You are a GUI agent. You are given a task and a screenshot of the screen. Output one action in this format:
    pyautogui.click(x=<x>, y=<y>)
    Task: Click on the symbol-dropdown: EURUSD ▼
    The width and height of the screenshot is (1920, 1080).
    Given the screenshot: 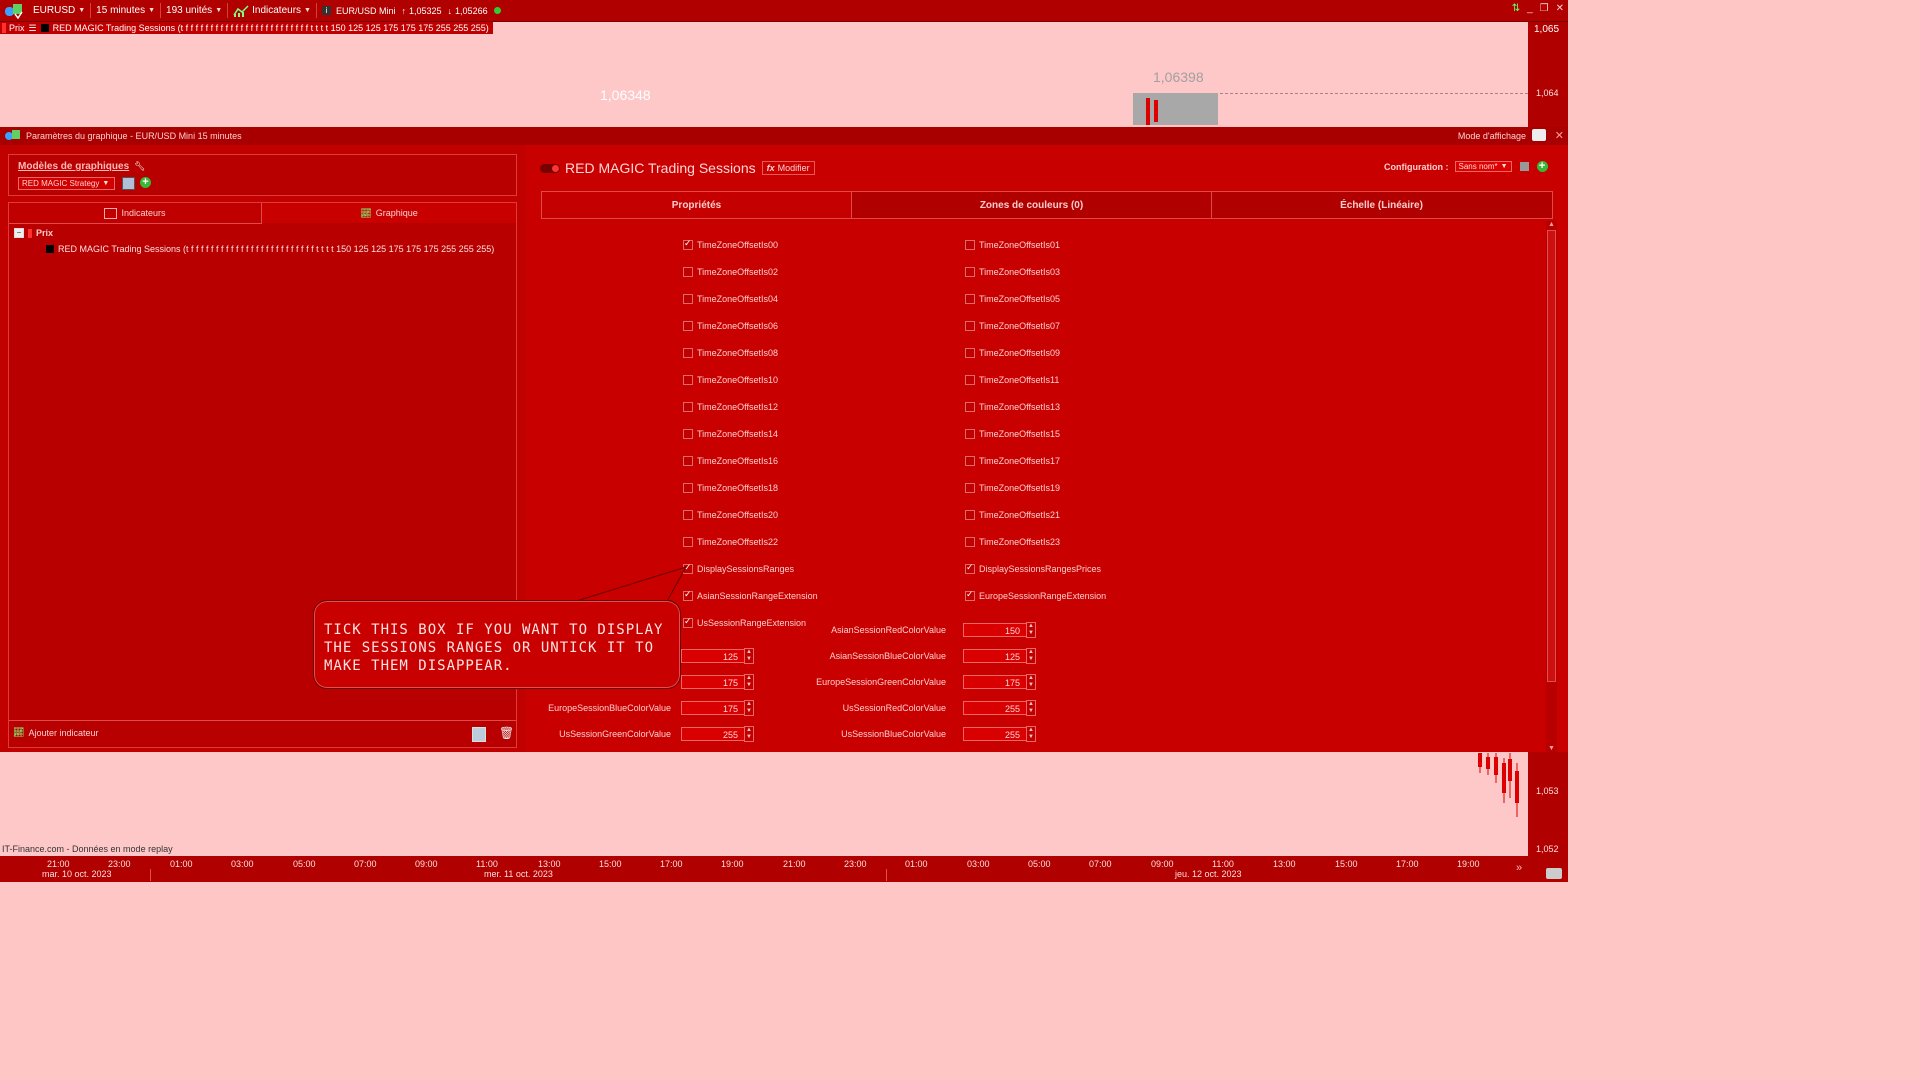 What is the action you would take?
    pyautogui.click(x=59, y=10)
    